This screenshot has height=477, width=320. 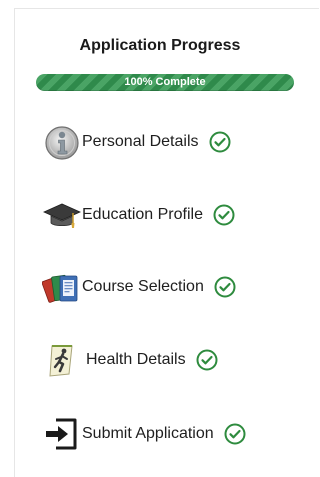 I want to click on step-course-selection: Course Selection, so click(x=139, y=287).